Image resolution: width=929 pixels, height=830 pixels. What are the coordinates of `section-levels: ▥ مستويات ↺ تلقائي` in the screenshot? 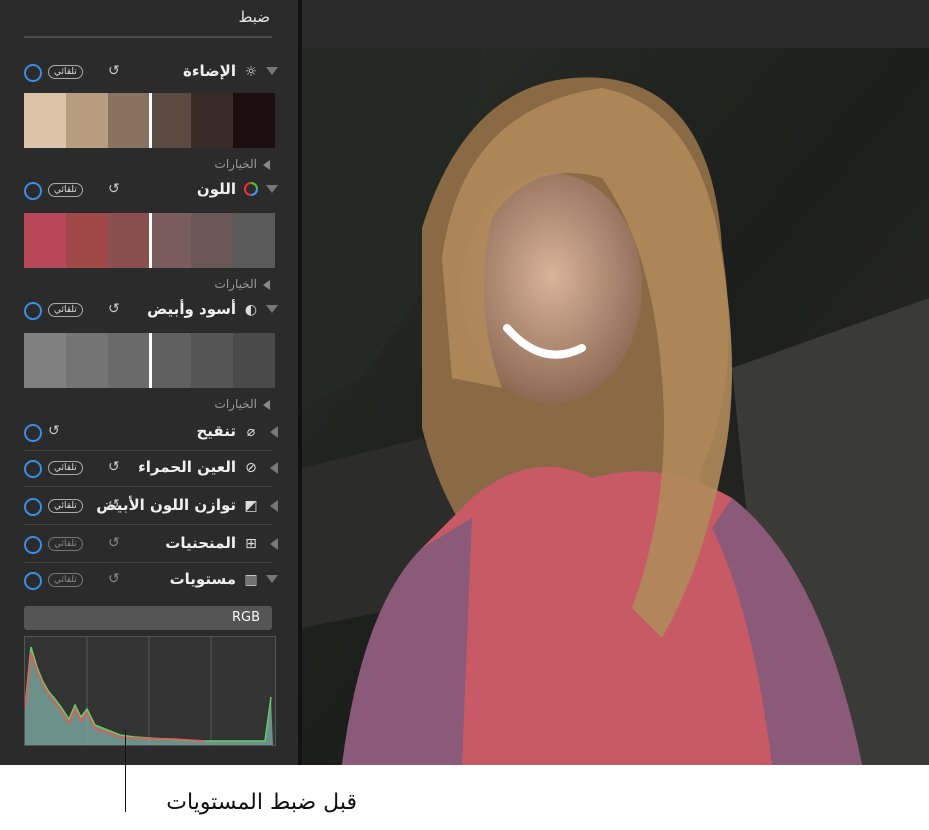 It's located at (149, 581).